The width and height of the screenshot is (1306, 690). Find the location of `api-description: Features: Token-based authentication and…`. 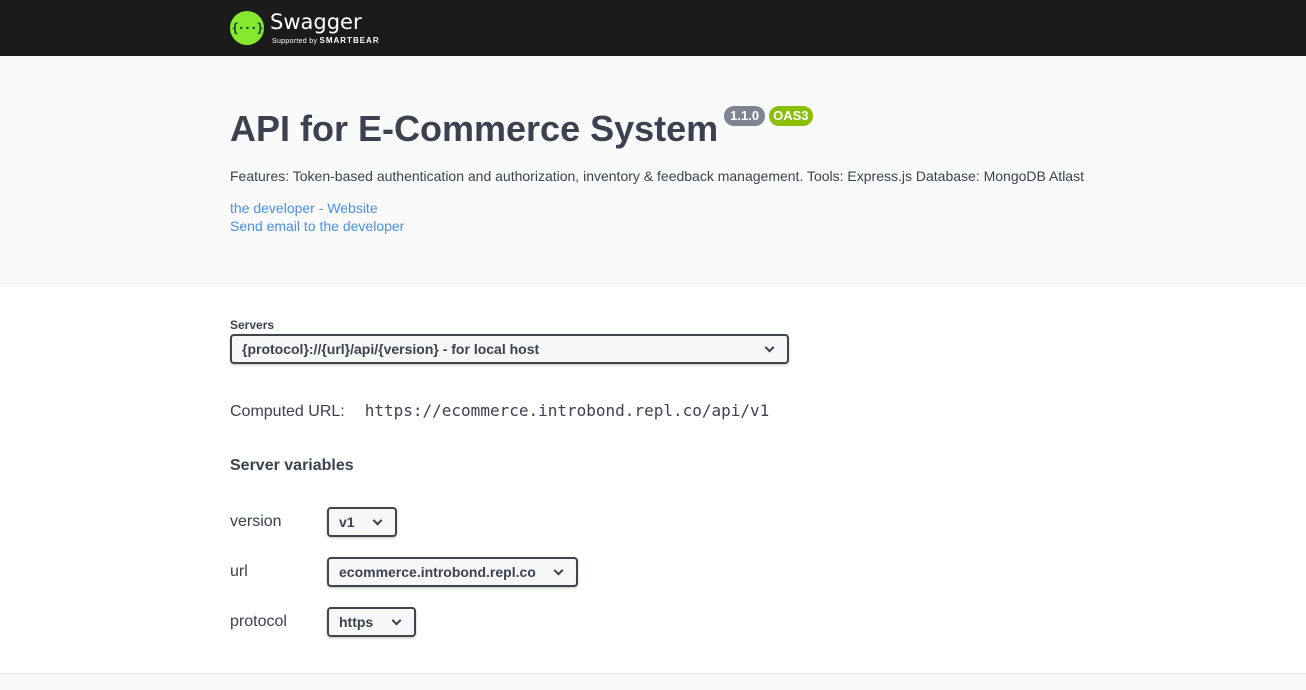

api-description: Features: Token-based authentication and… is located at coordinates (657, 176).